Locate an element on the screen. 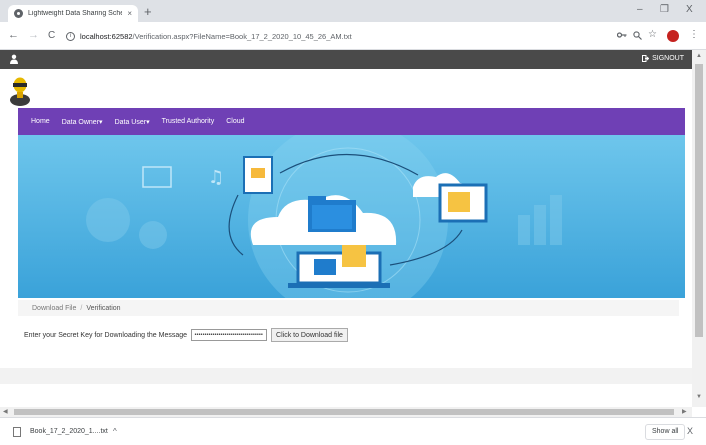 The height and width of the screenshot is (445, 706). download-file-button: Click to Download file is located at coordinates (309, 335).